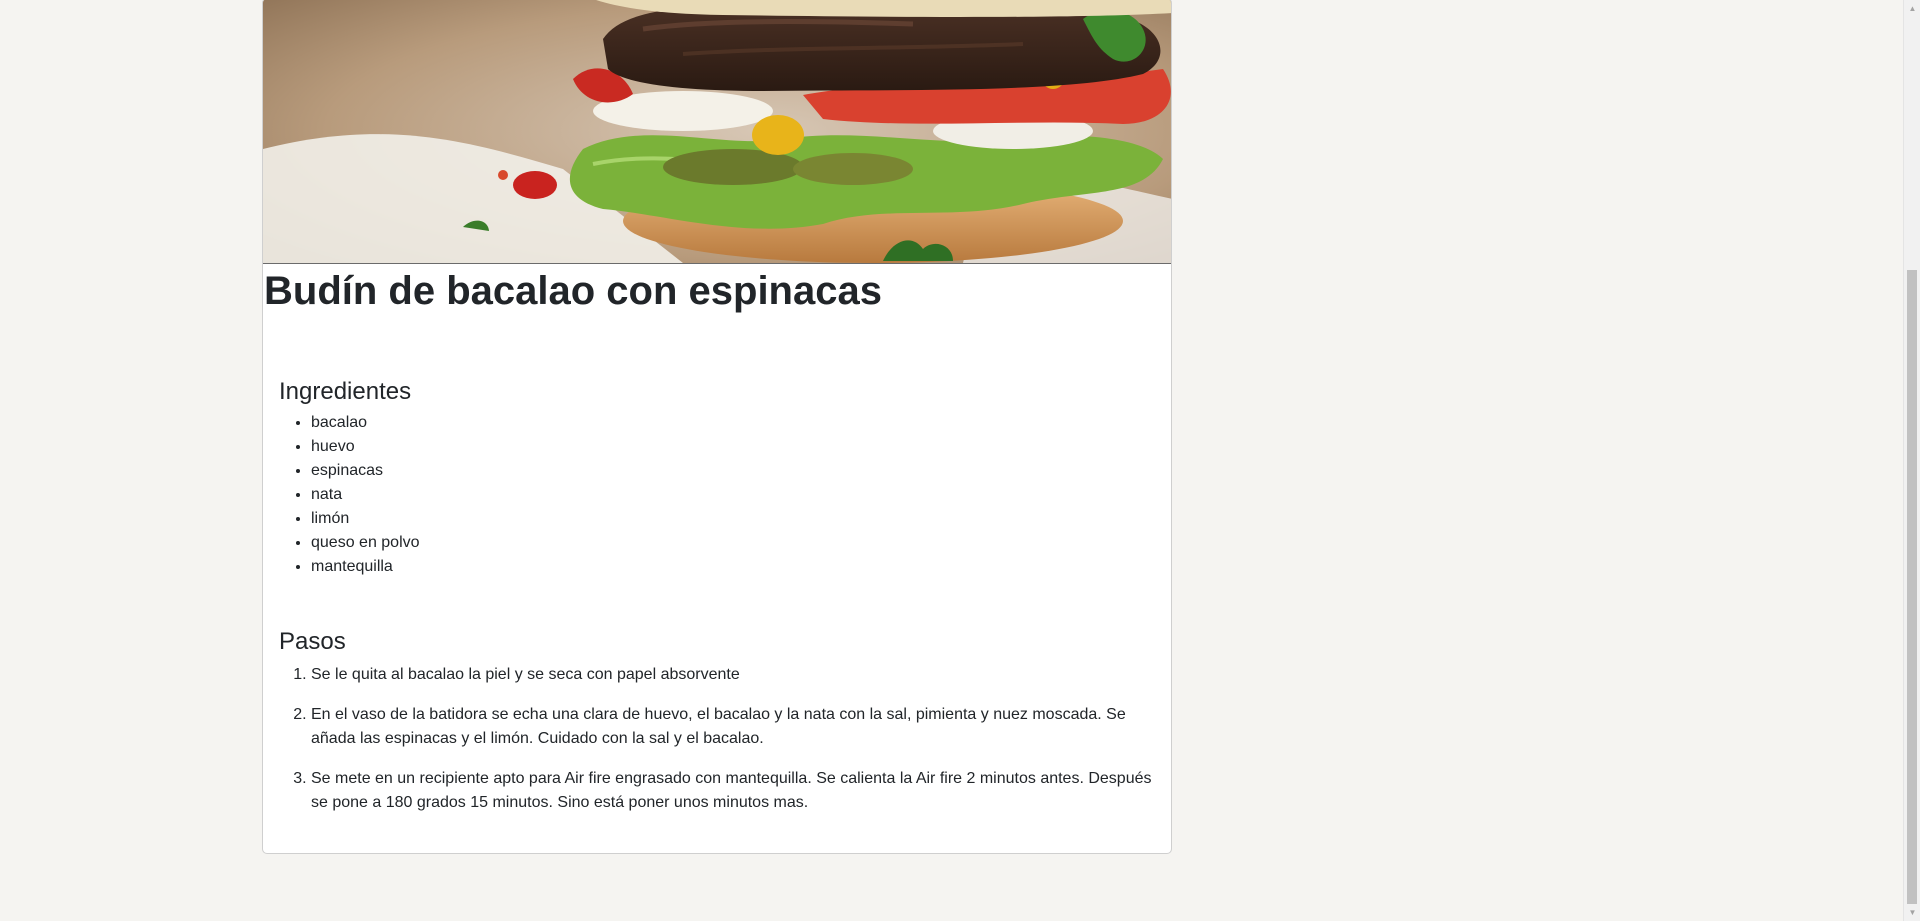 The width and height of the screenshot is (1920, 921). What do you see at coordinates (573, 291) in the screenshot?
I see `recipe-title: Budín de bacalao con espinacas` at bounding box center [573, 291].